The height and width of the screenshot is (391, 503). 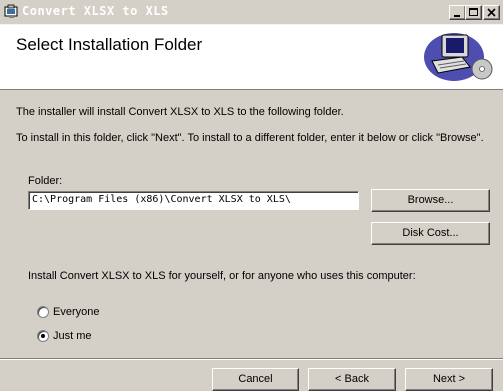 What do you see at coordinates (72, 336) in the screenshot?
I see `just-me-label: Just me` at bounding box center [72, 336].